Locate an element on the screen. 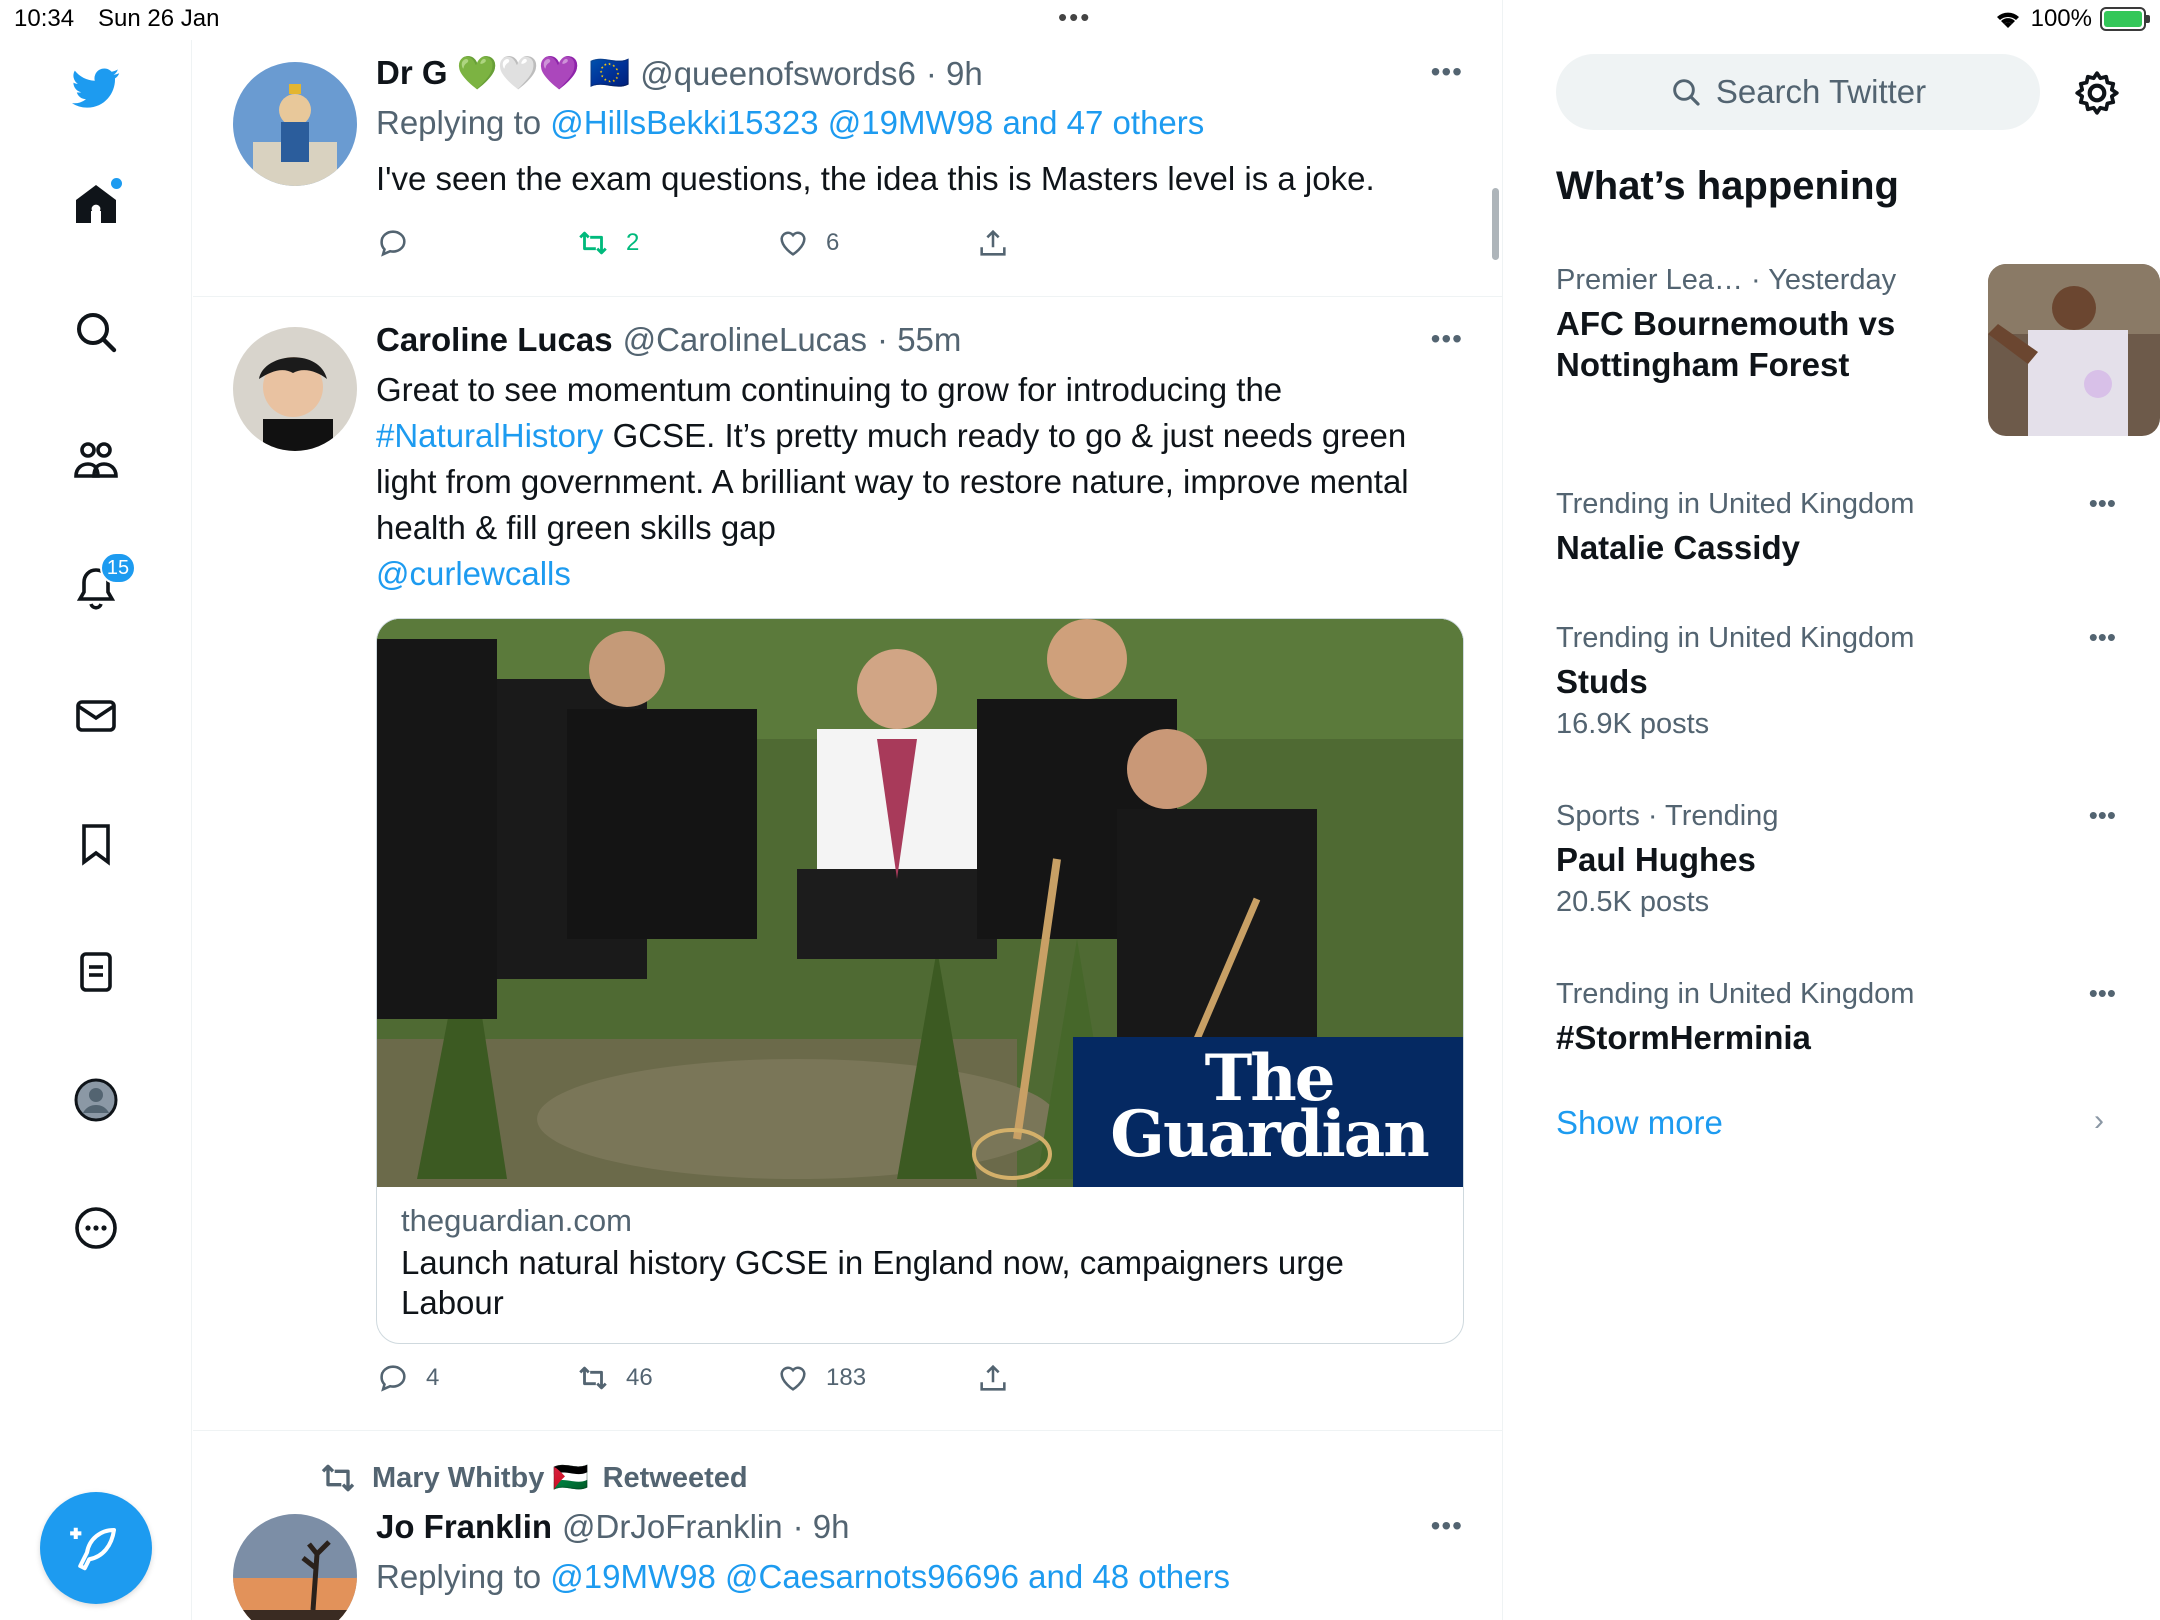  notifications-count-badge: 15 is located at coordinates (118, 568).